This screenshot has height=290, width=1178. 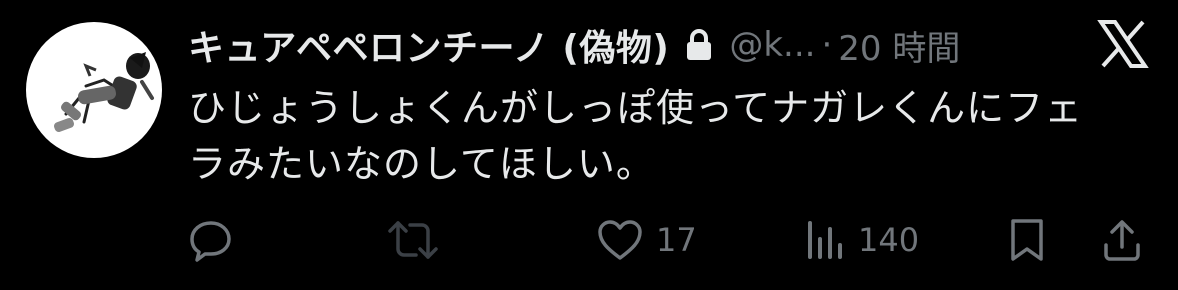 I want to click on bookmark-button, so click(x=1027, y=240).